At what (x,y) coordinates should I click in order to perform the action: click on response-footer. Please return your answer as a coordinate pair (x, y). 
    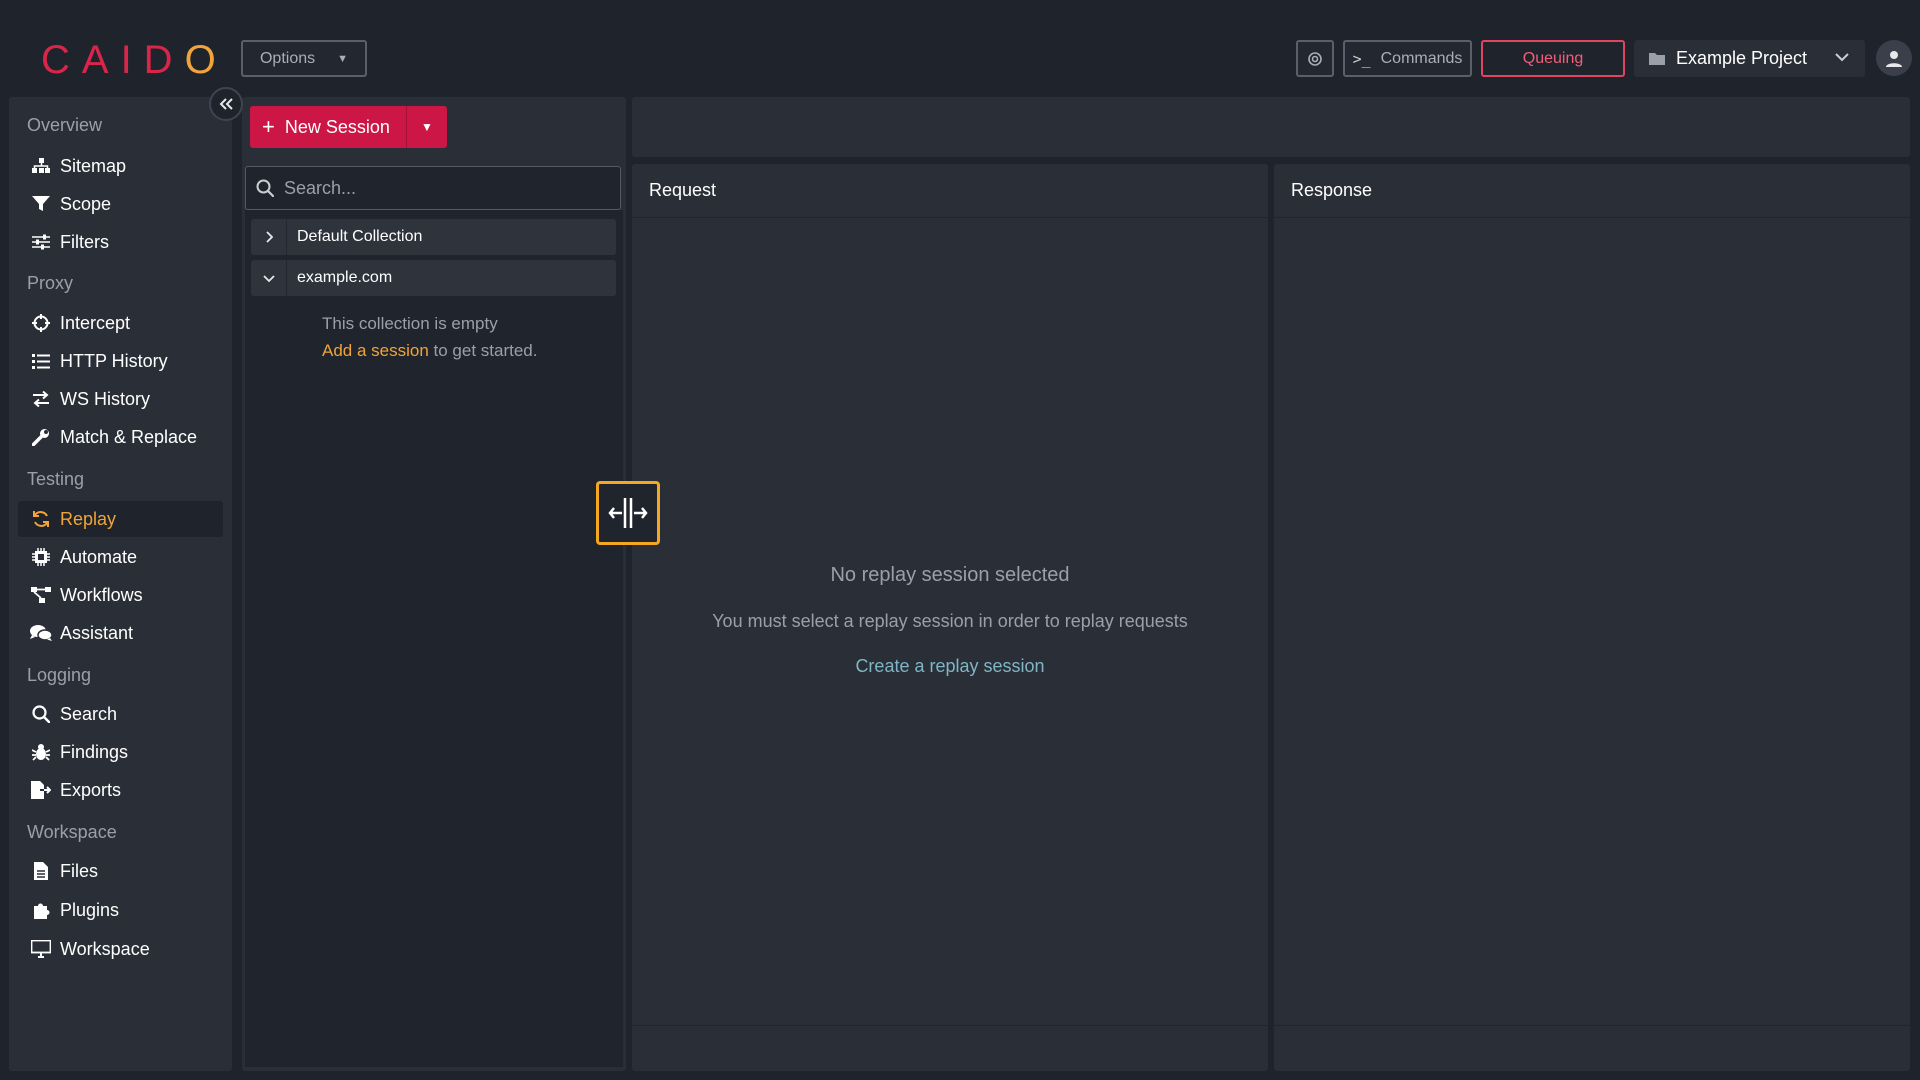
    Looking at the image, I should click on (1592, 1048).